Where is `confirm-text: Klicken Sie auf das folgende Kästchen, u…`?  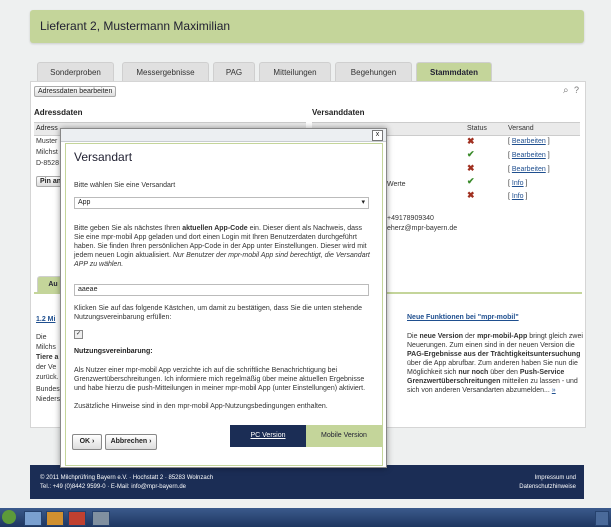
confirm-text: Klicken Sie auf das folgende Kästchen, u… is located at coordinates (218, 313).